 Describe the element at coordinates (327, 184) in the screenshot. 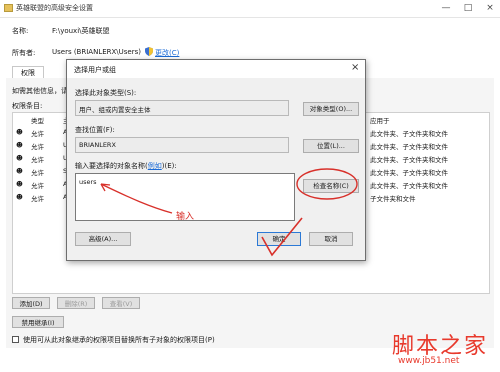

I see `highlight-circle` at that location.